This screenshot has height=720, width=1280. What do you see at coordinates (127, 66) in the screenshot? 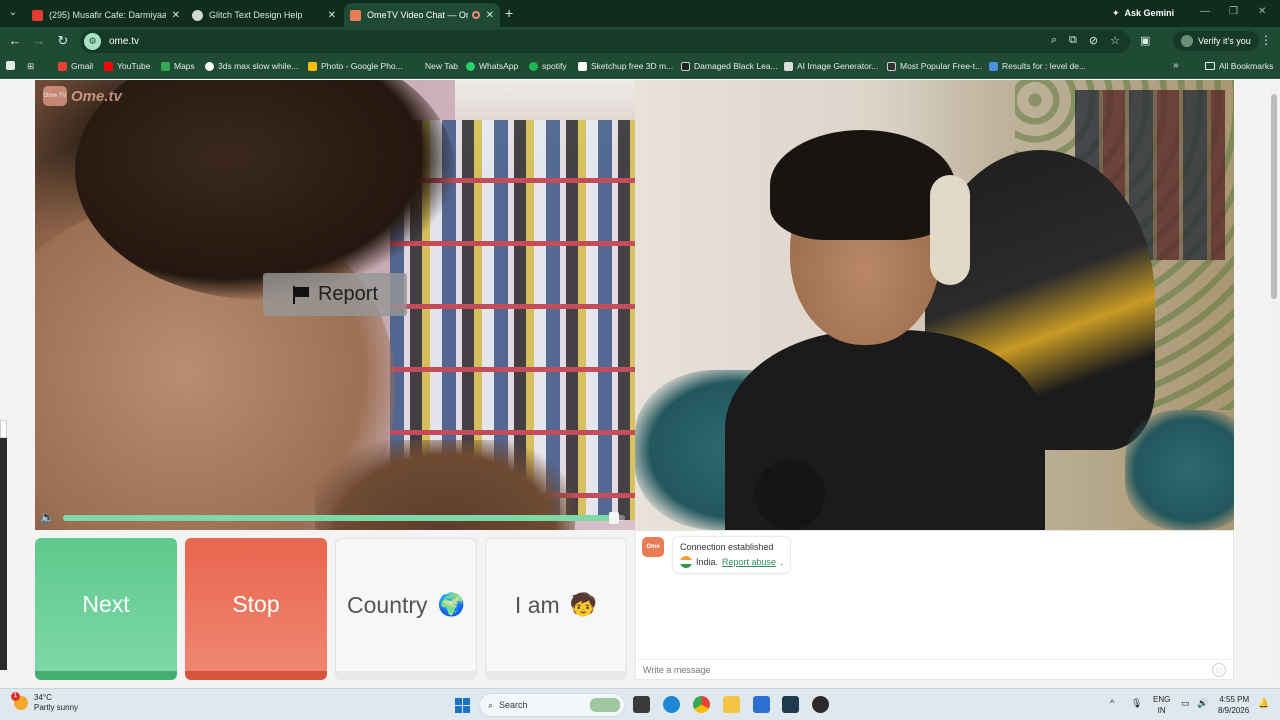
I see `bookmark-youtube: YouTube` at bounding box center [127, 66].